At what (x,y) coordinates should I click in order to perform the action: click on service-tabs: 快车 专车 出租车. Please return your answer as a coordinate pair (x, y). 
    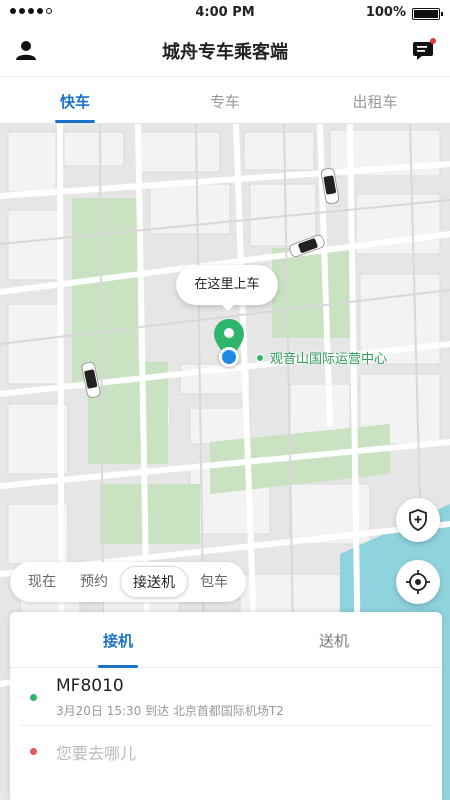
    Looking at the image, I should click on (225, 100).